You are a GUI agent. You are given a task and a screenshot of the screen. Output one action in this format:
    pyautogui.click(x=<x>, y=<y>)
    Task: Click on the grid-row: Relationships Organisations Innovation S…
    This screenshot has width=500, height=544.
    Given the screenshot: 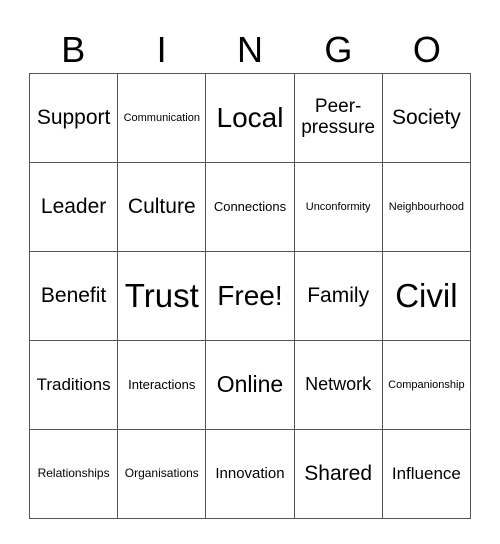 What is the action you would take?
    pyautogui.click(x=250, y=474)
    